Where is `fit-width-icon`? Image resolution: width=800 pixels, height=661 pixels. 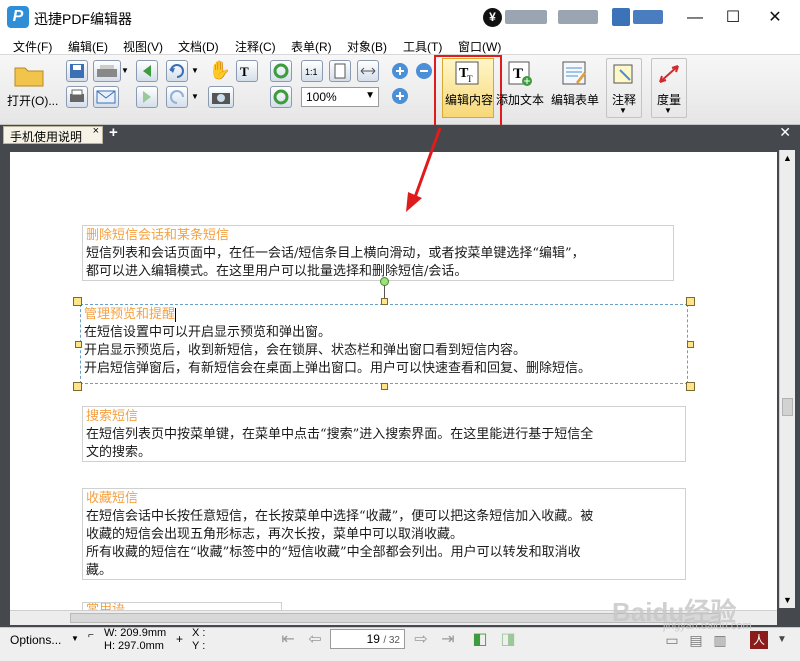 fit-width-icon is located at coordinates (368, 71).